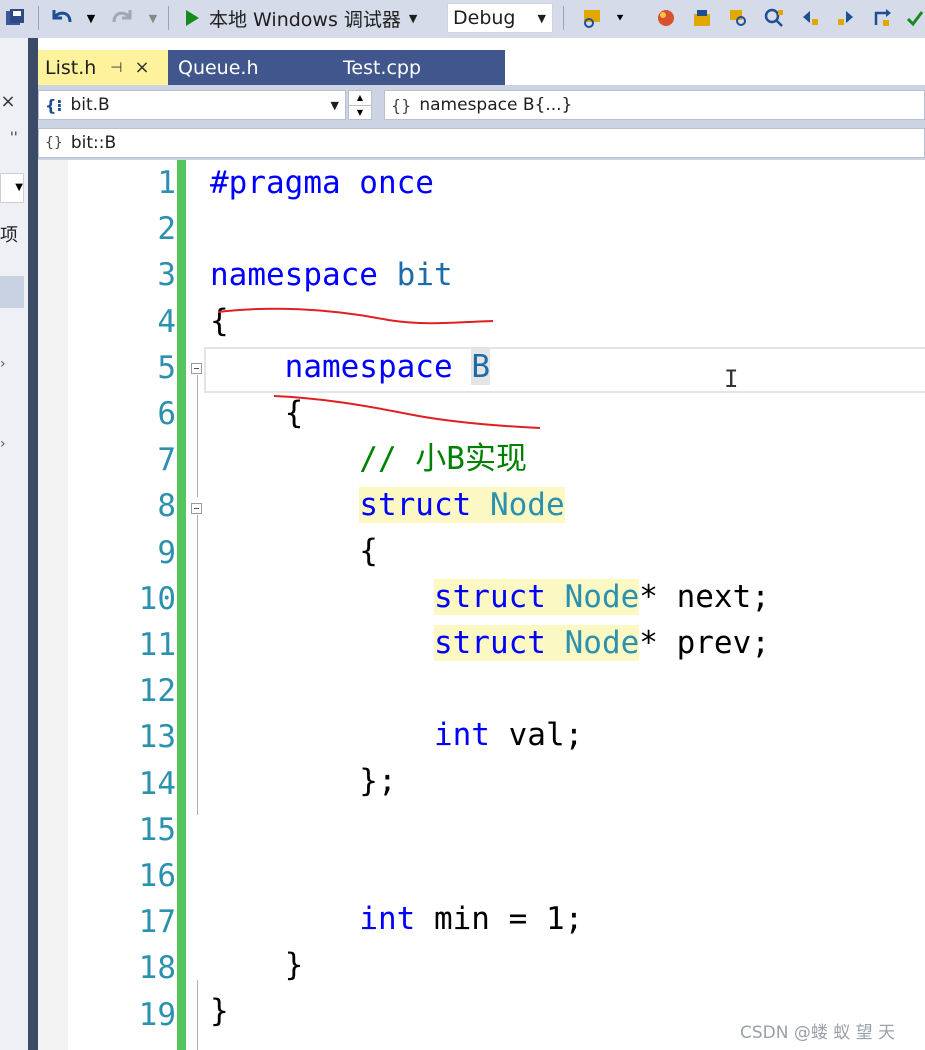  I want to click on run-label: 本地 Windows 调试器, so click(305, 19).